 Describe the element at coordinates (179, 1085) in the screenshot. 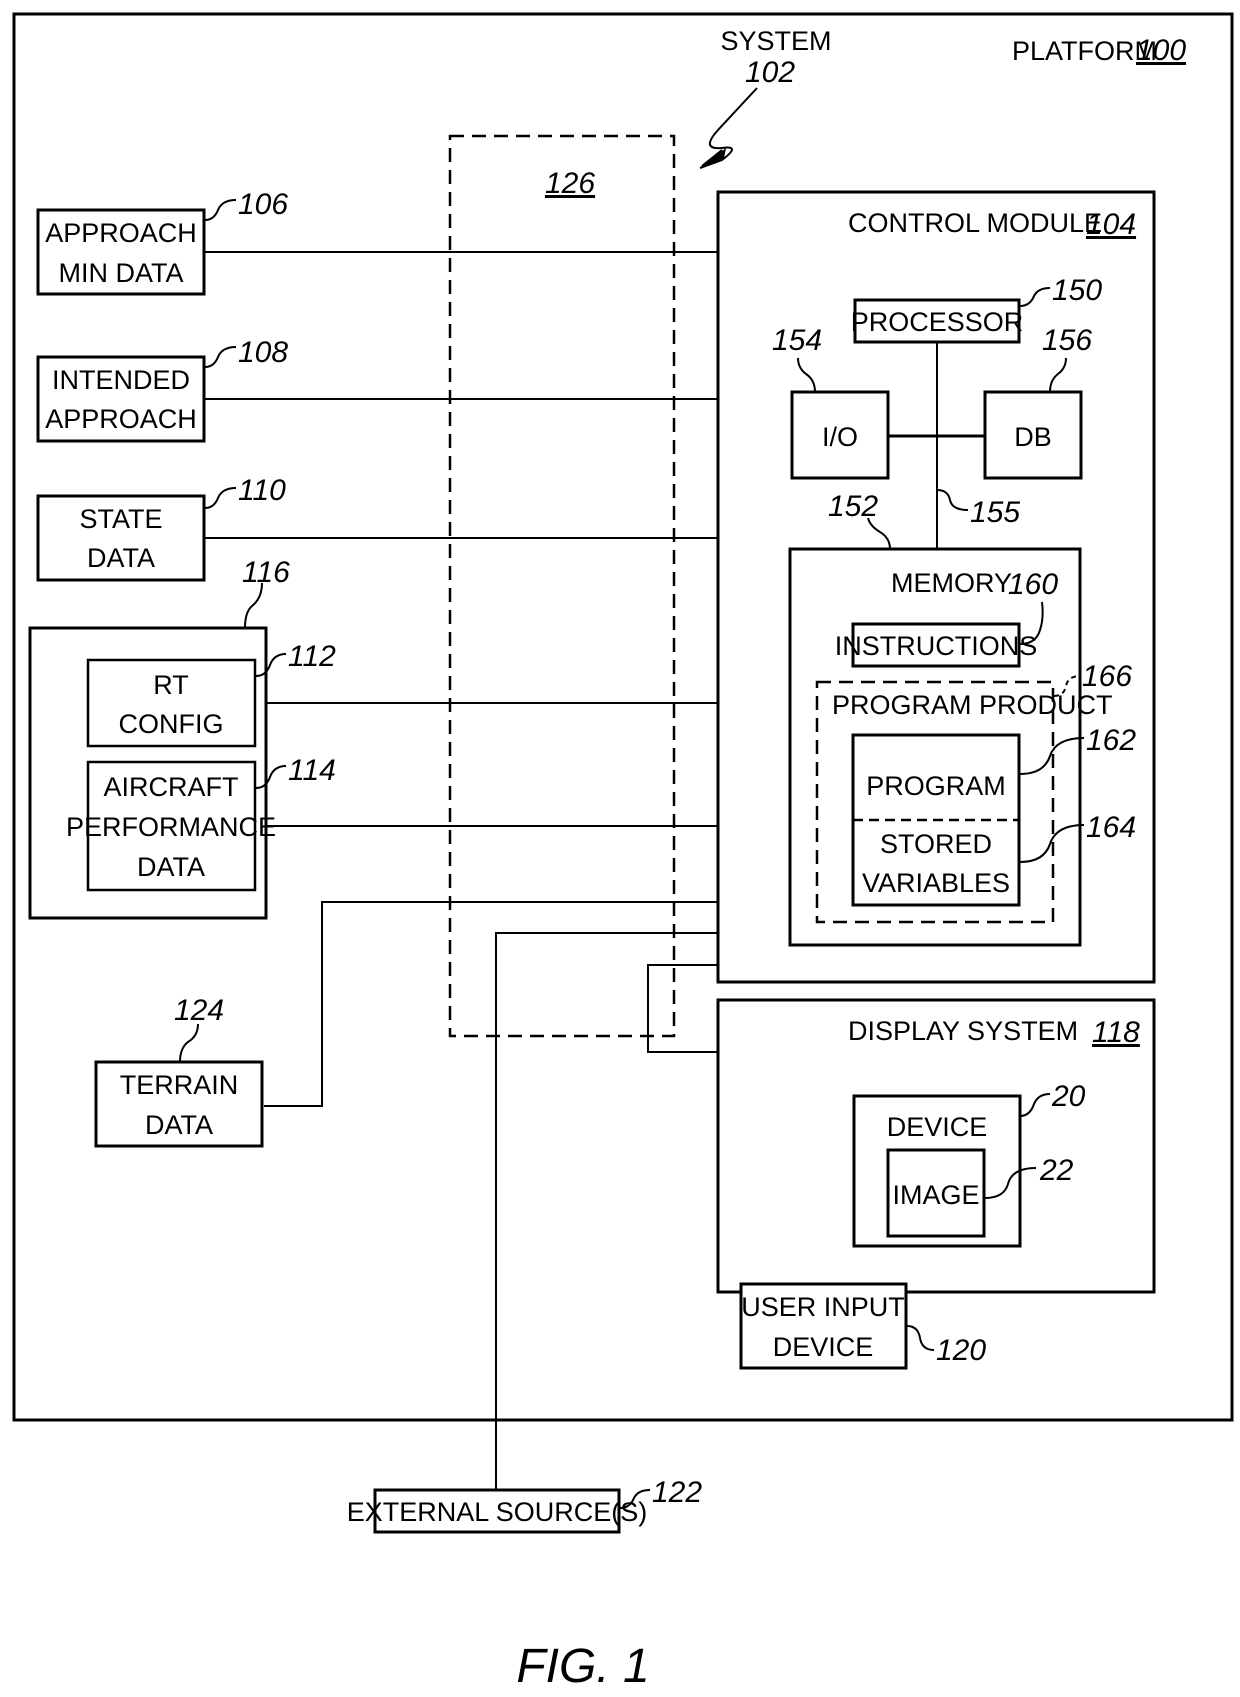

I see `terrain-line1: TERRAIN` at that location.